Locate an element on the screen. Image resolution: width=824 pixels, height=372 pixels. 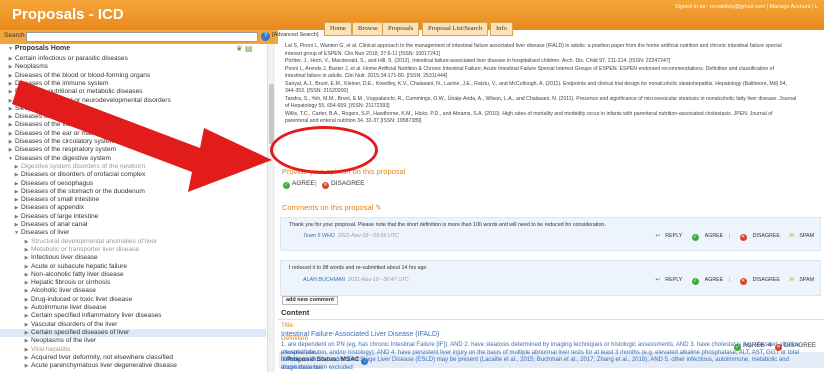
red-arrow-shape is located at coordinates (142, 136).